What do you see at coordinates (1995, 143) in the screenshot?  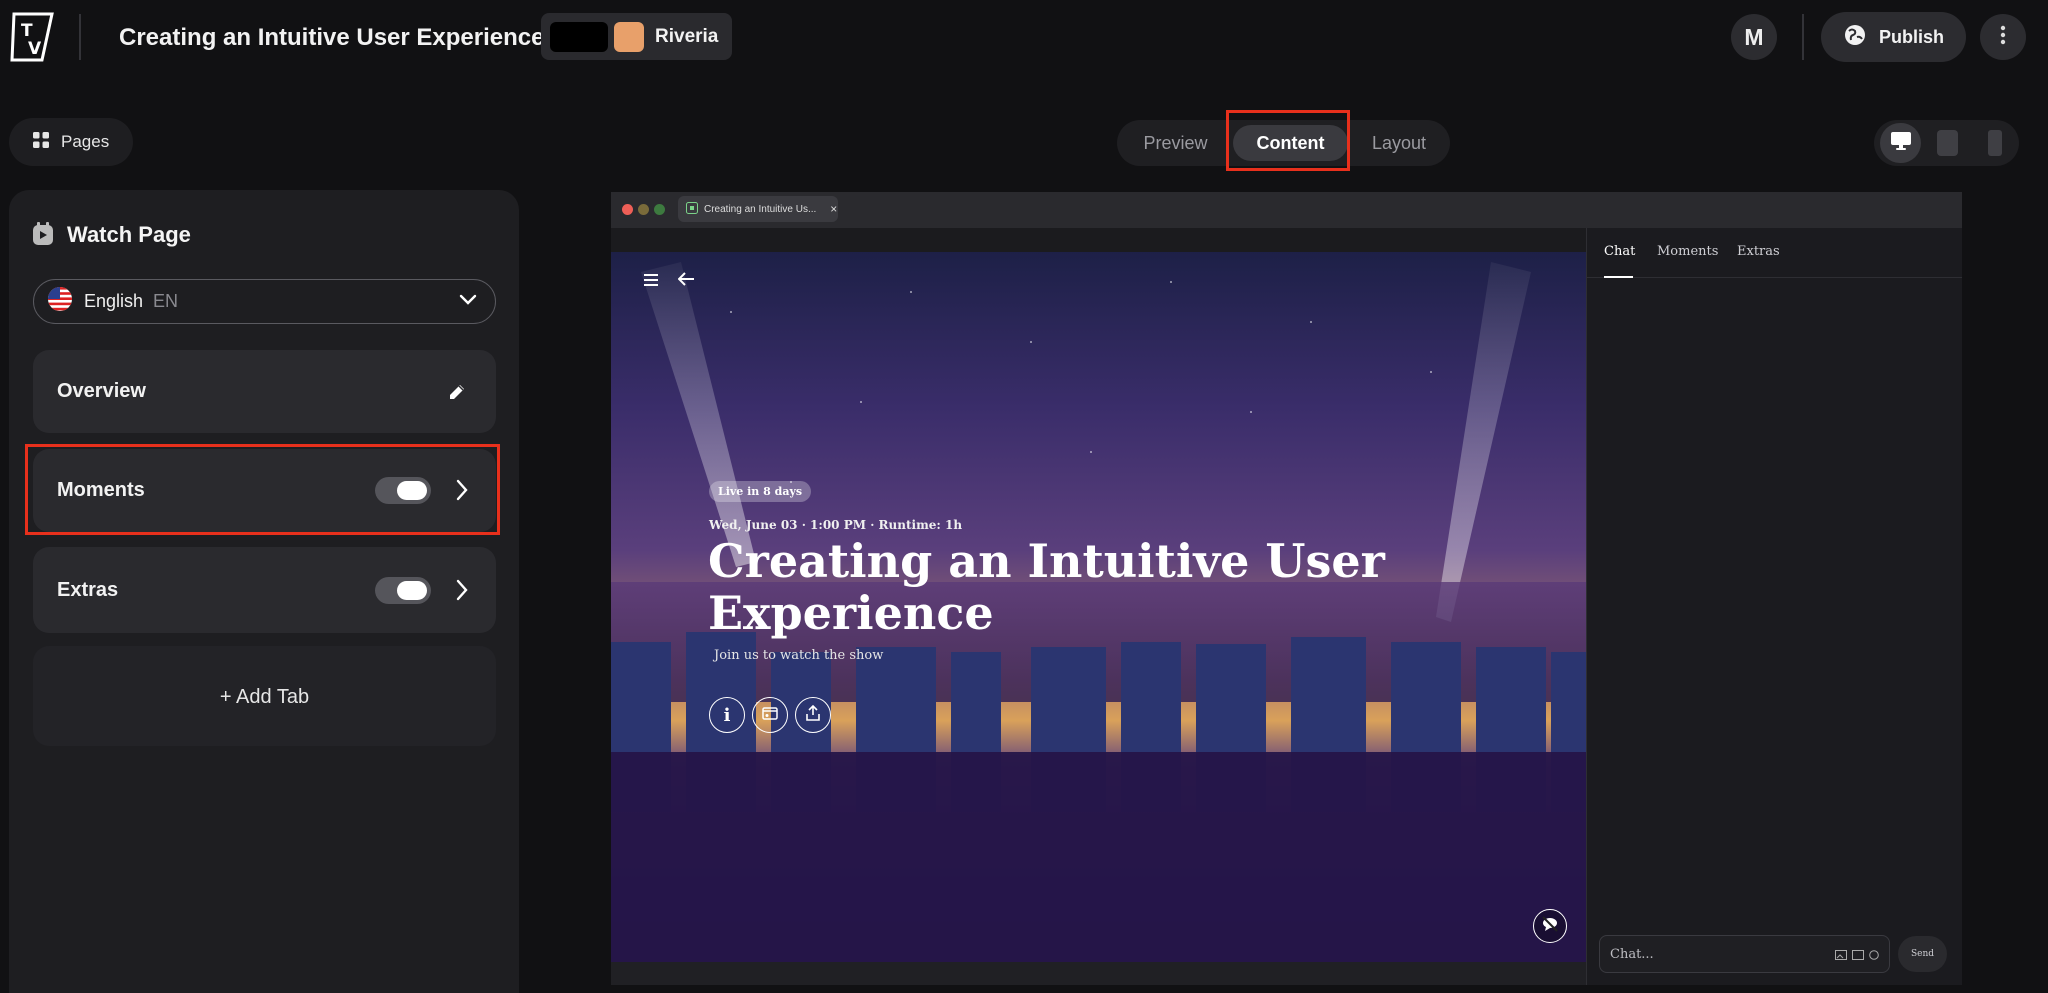 I see `mobile-view-button` at bounding box center [1995, 143].